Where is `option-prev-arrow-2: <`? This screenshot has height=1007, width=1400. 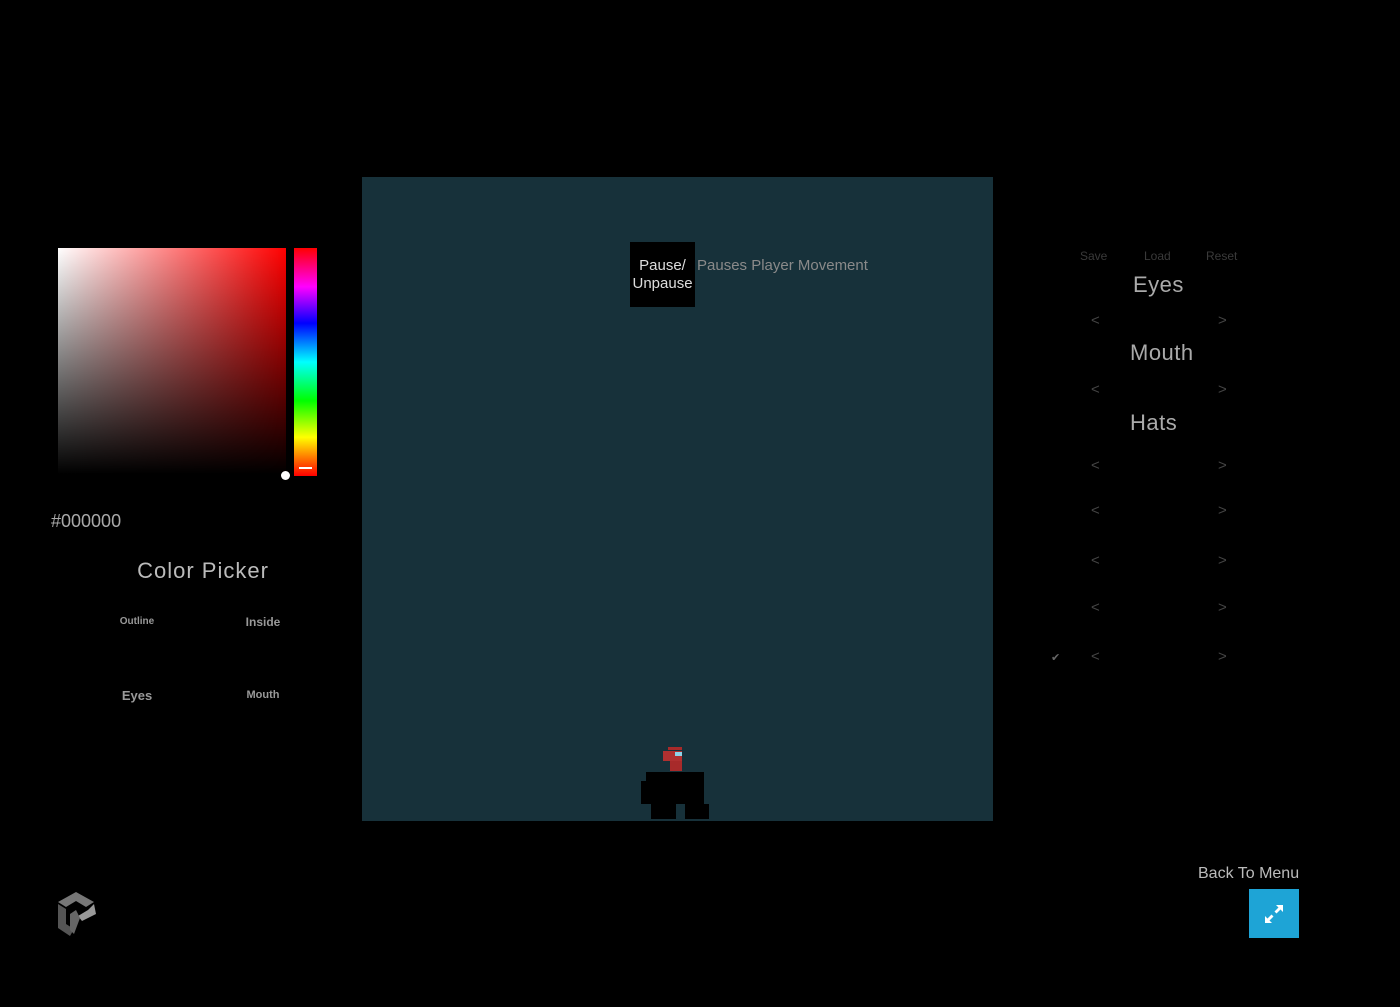
option-prev-arrow-2: < is located at coordinates (1095, 510).